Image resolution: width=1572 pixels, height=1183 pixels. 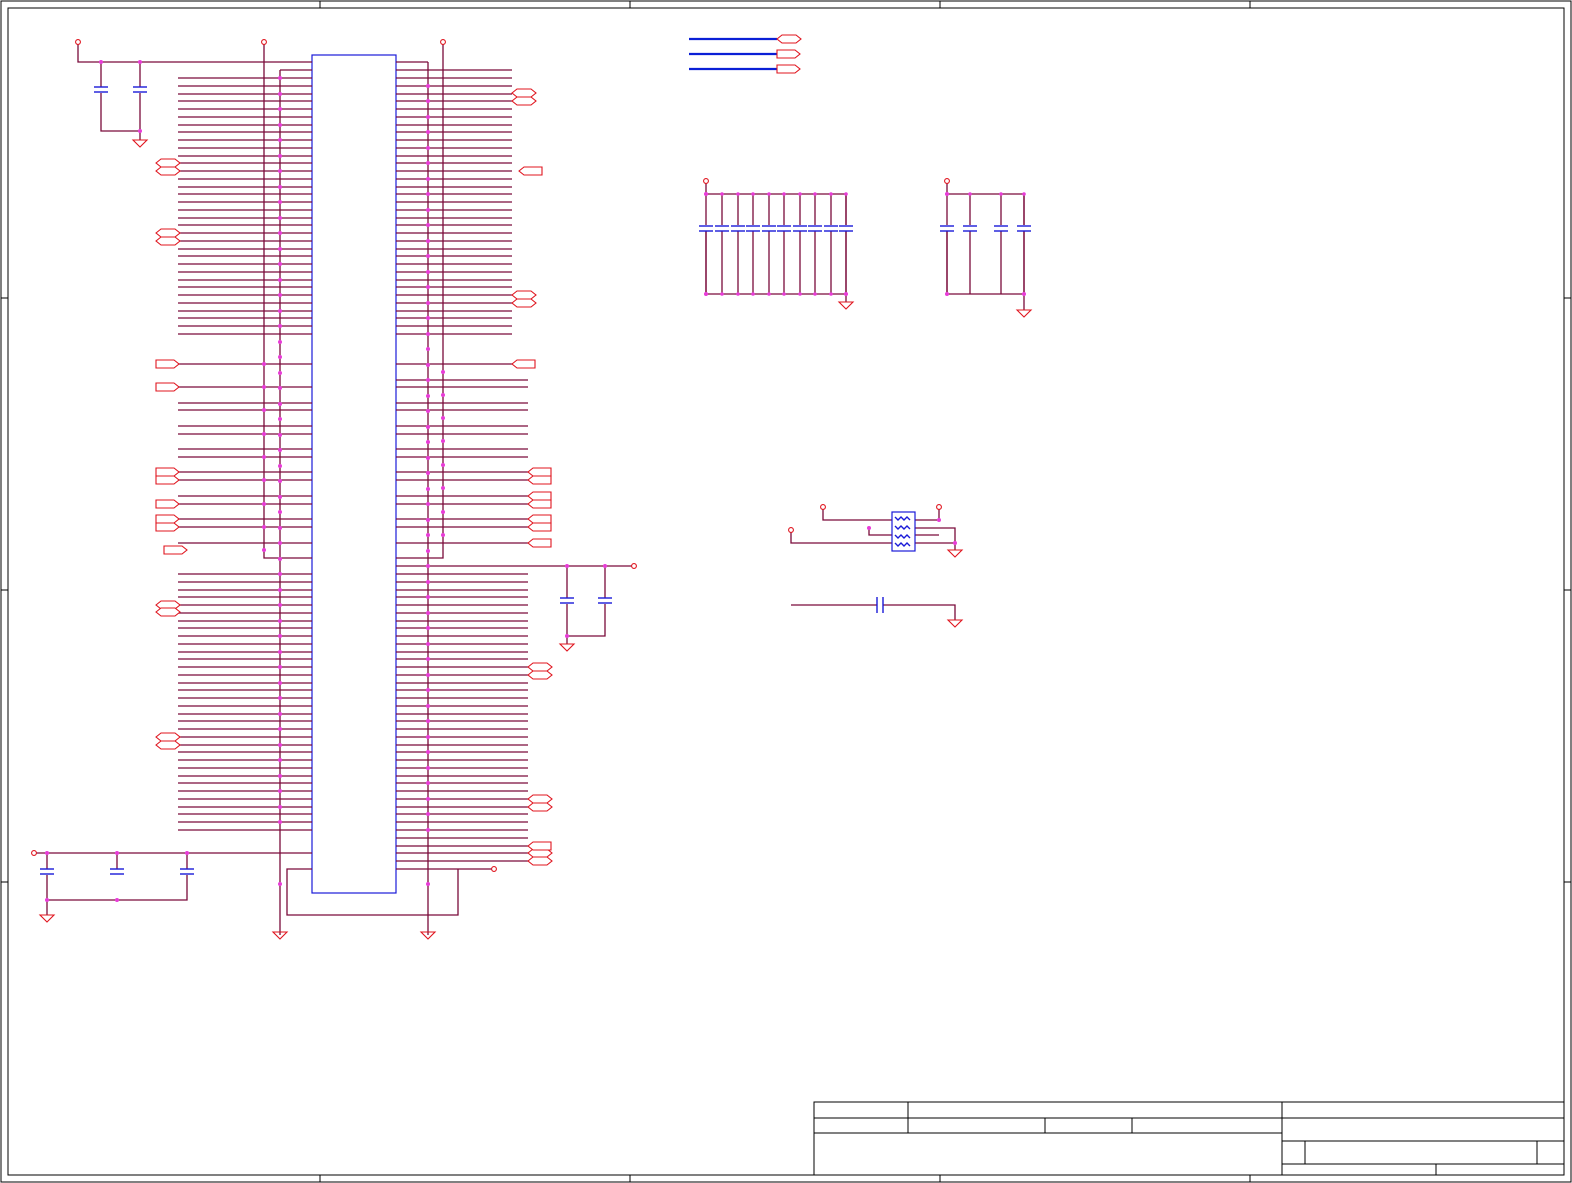 I want to click on series-capacitor, so click(x=880, y=605).